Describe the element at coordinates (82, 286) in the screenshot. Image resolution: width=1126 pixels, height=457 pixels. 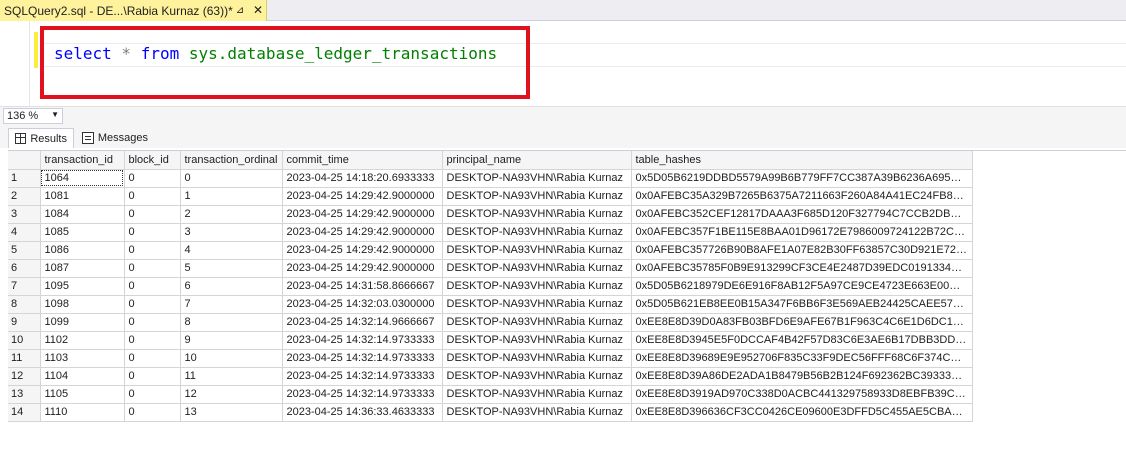
I see `grid-cell: 1095` at that location.